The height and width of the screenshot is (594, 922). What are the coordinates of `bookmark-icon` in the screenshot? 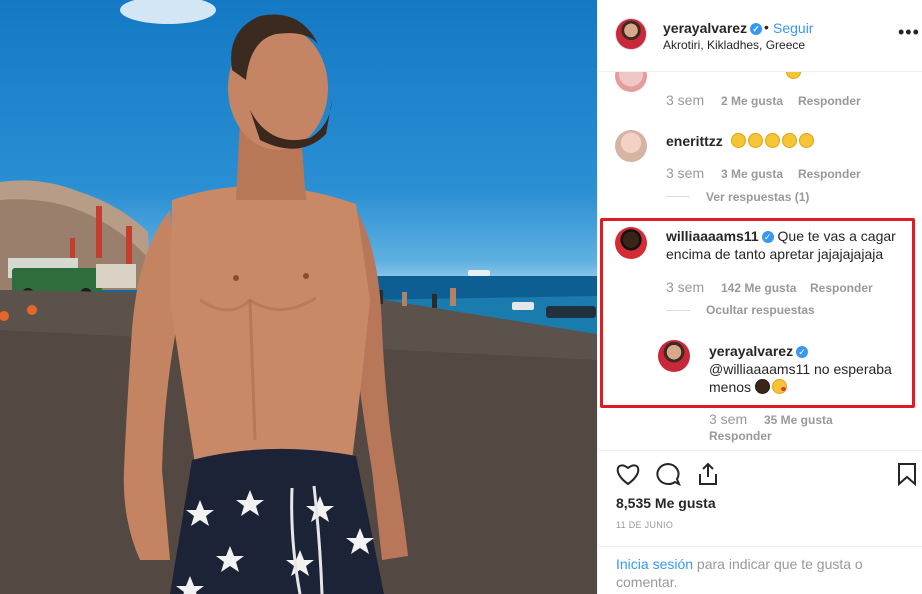 It's located at (907, 476).